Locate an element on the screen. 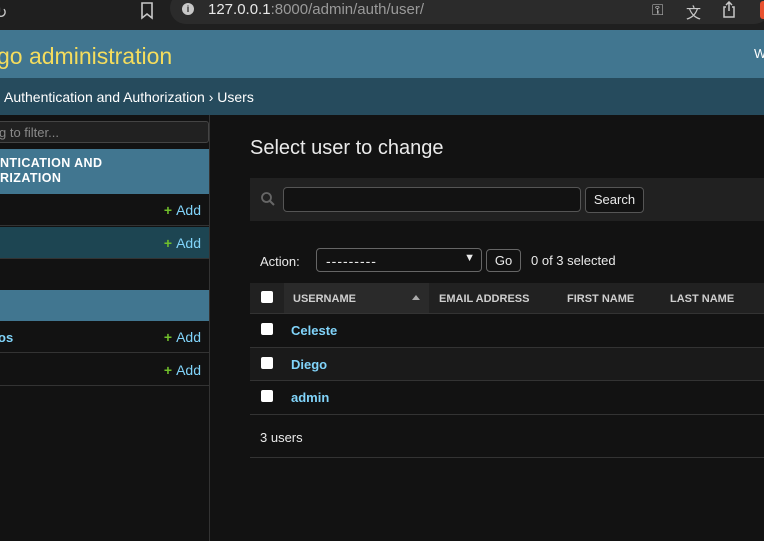 Image resolution: width=764 pixels, height=541 pixels. paginator: 3 users is located at coordinates (507, 436).